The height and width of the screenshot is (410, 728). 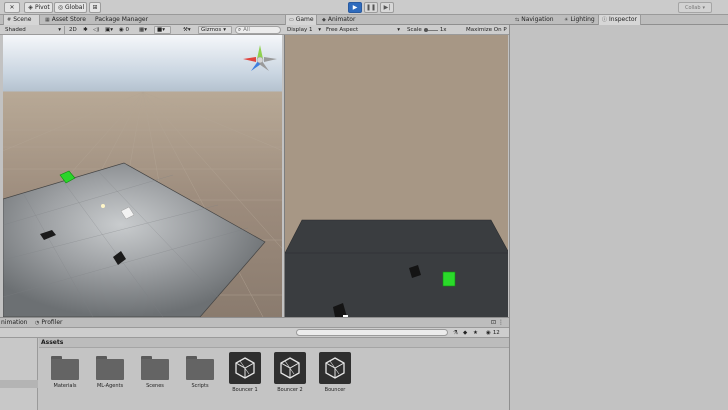 What do you see at coordinates (33, 30) in the screenshot?
I see `shading-mode-dropdown: Shaded ▾` at bounding box center [33, 30].